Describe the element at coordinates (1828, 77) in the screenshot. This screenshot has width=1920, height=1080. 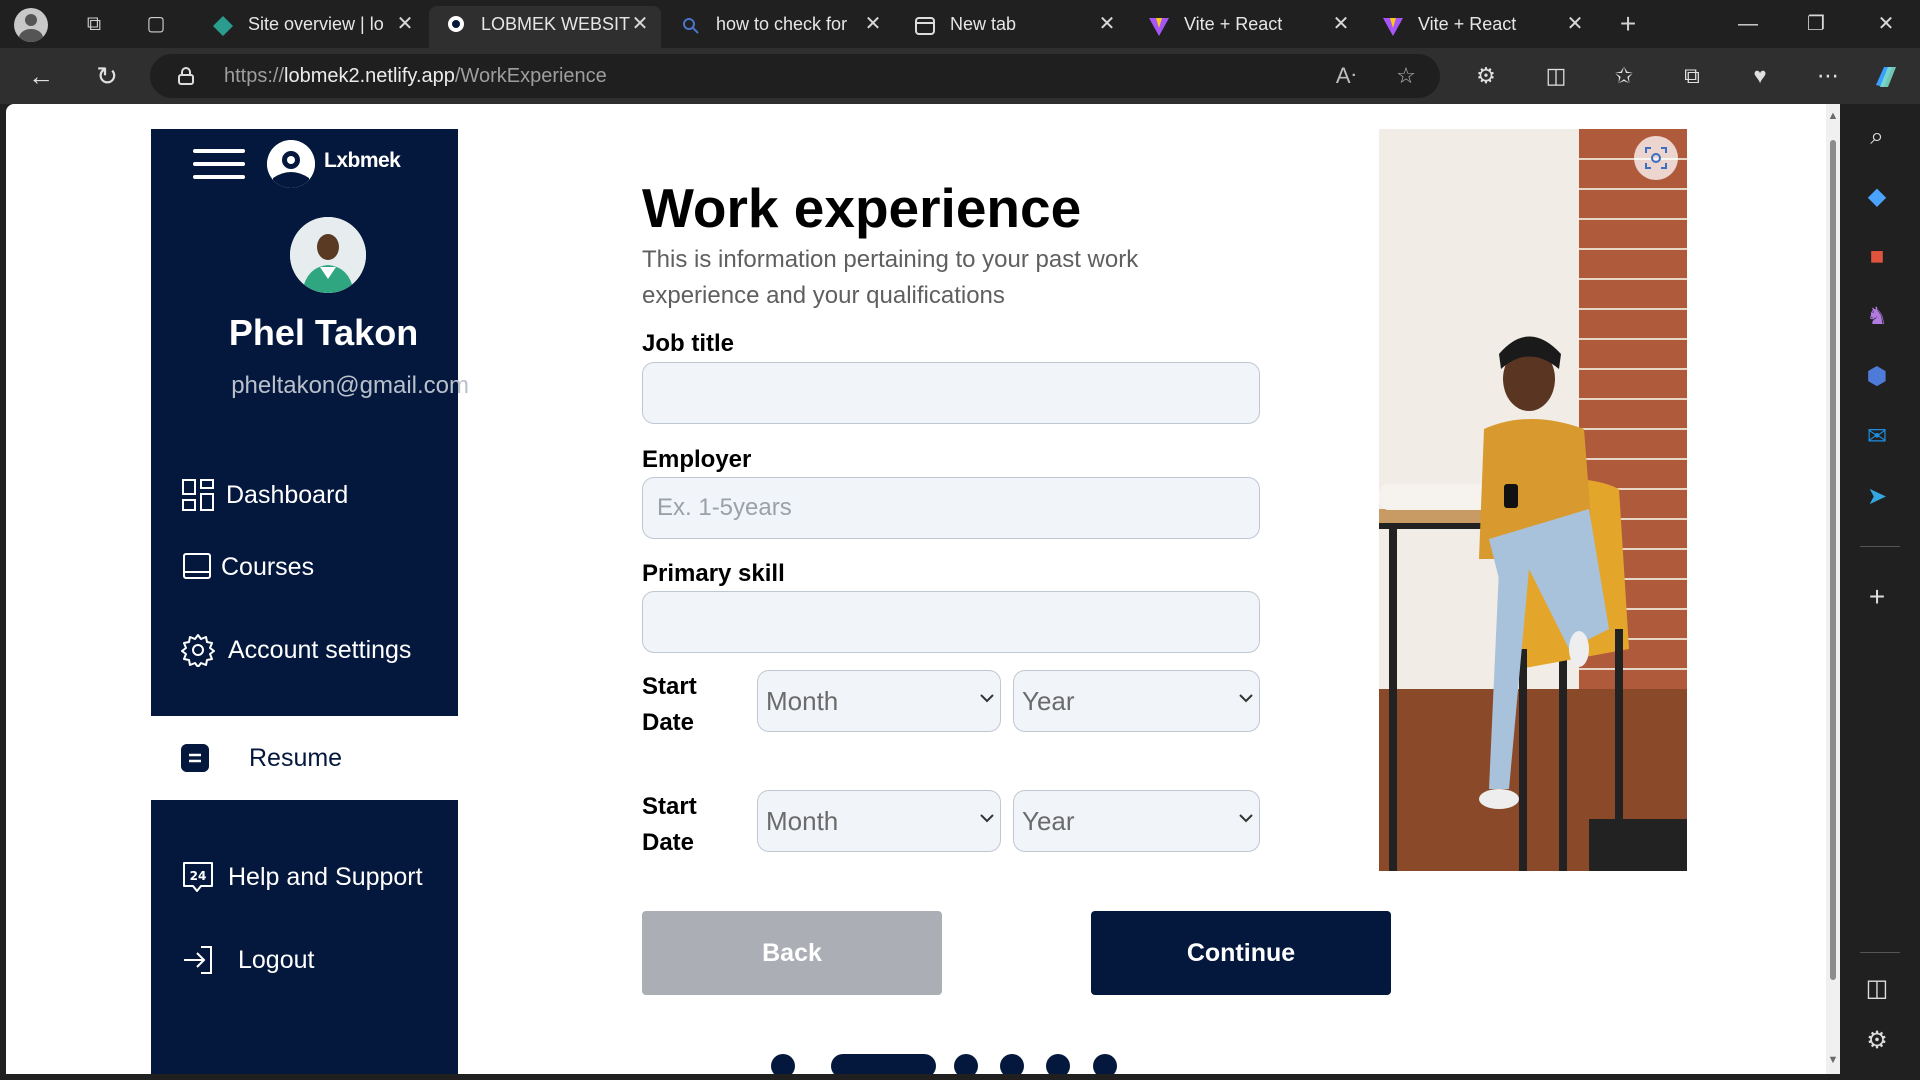
I see `more-menu-icon: ⋯` at that location.